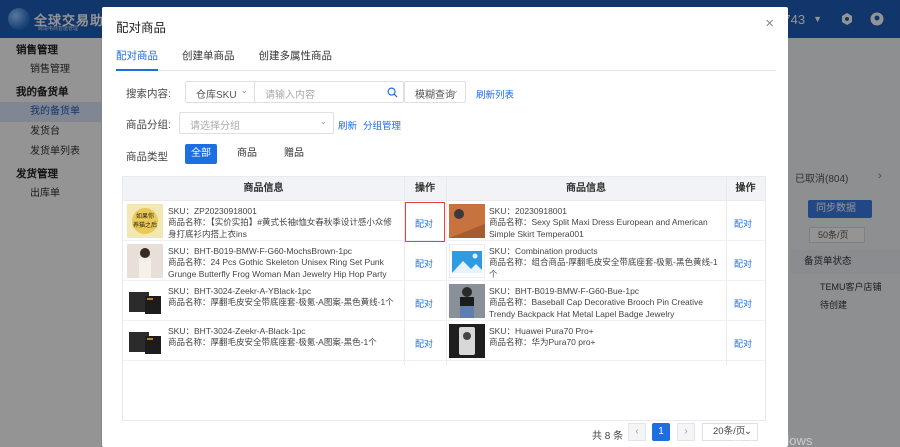  What do you see at coordinates (329, 92) in the screenshot?
I see `search-input: 请输入内容` at bounding box center [329, 92].